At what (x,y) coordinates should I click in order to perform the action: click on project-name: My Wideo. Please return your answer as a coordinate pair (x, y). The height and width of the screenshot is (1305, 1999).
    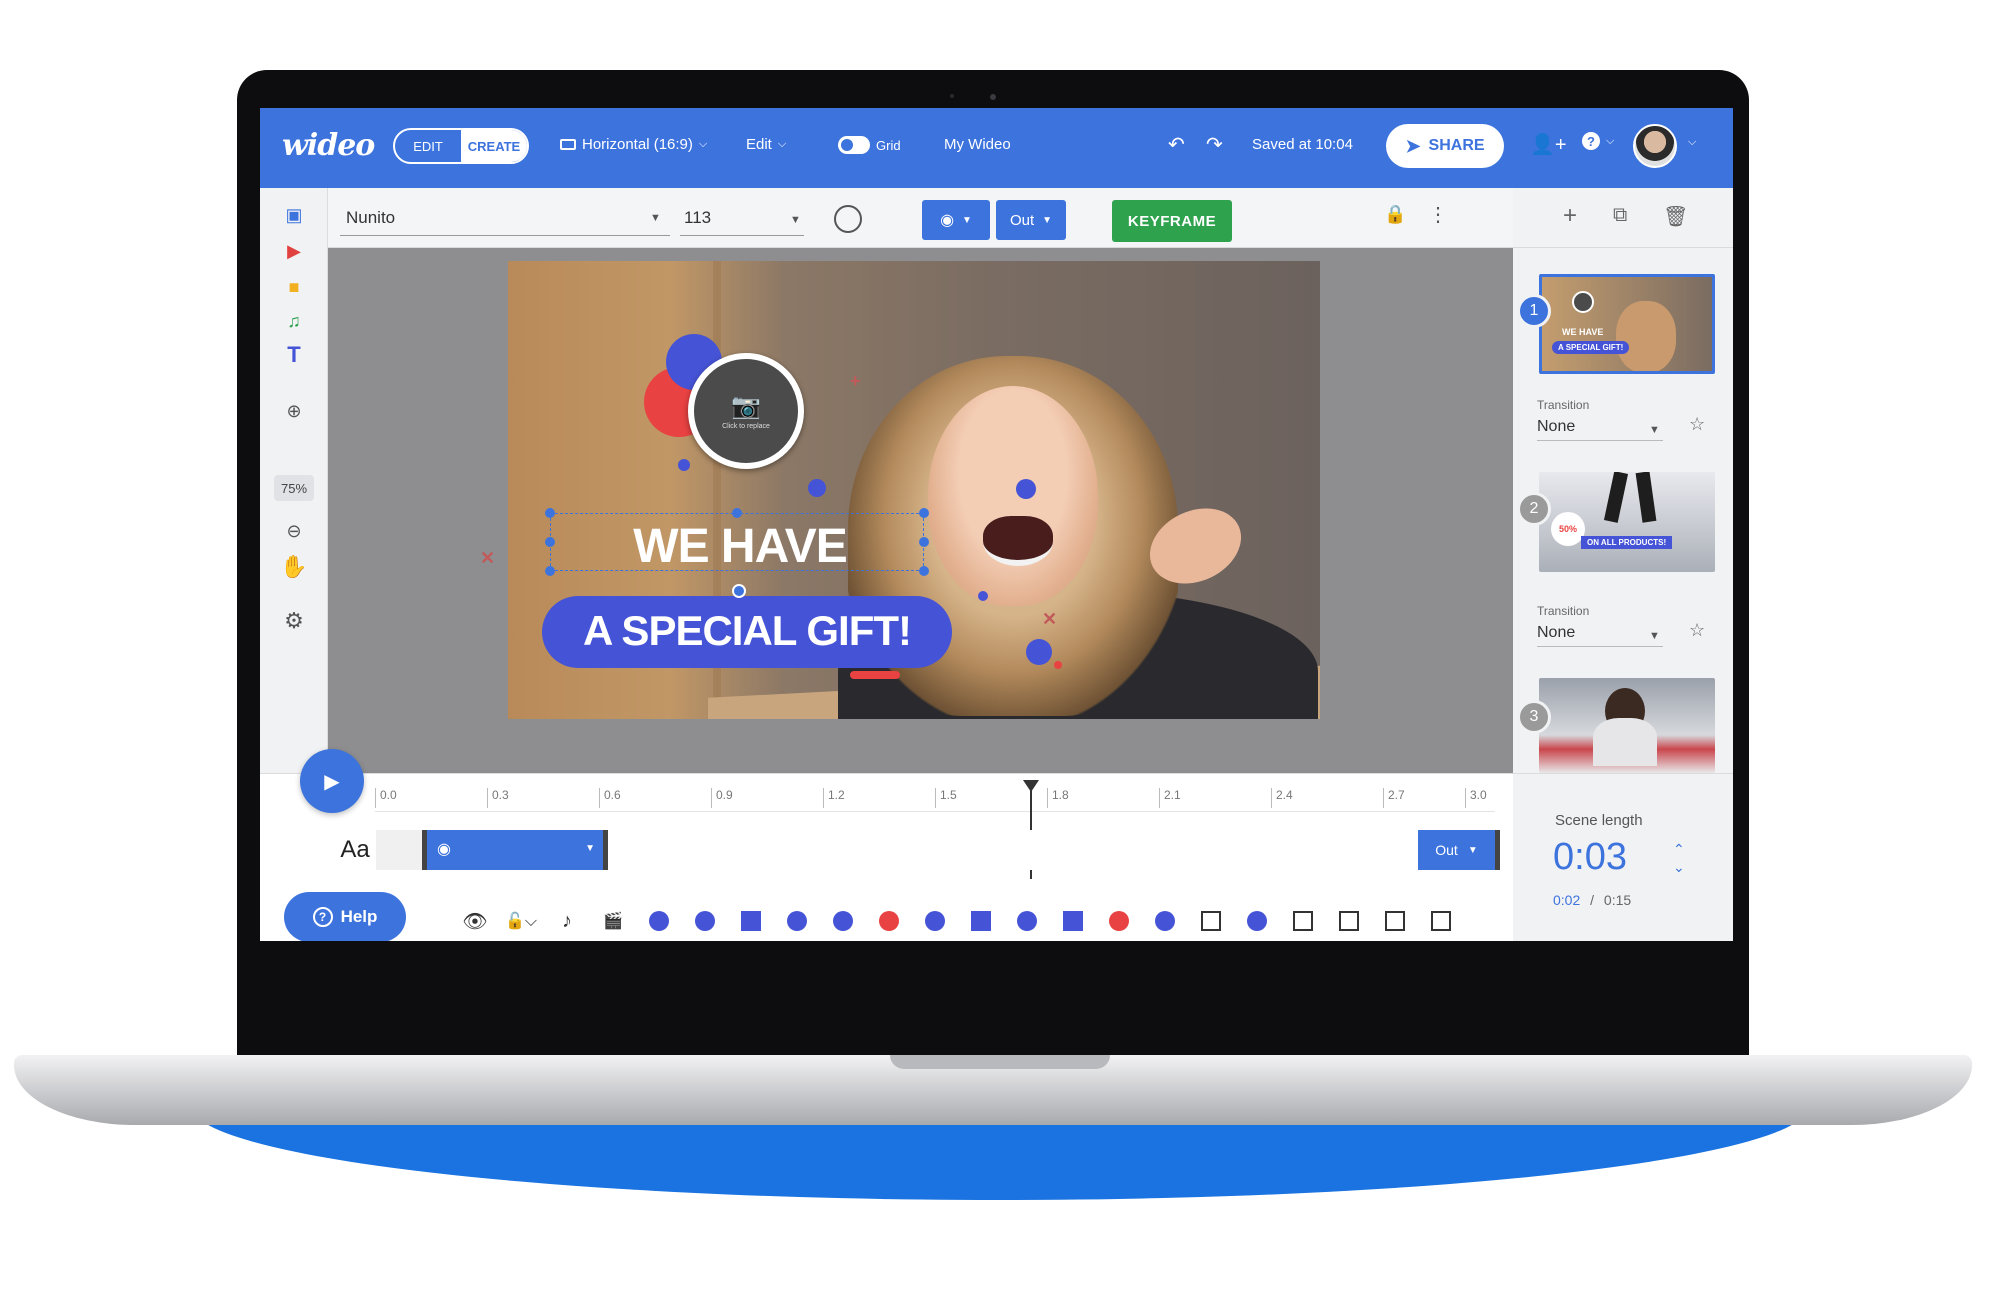
    Looking at the image, I should click on (977, 144).